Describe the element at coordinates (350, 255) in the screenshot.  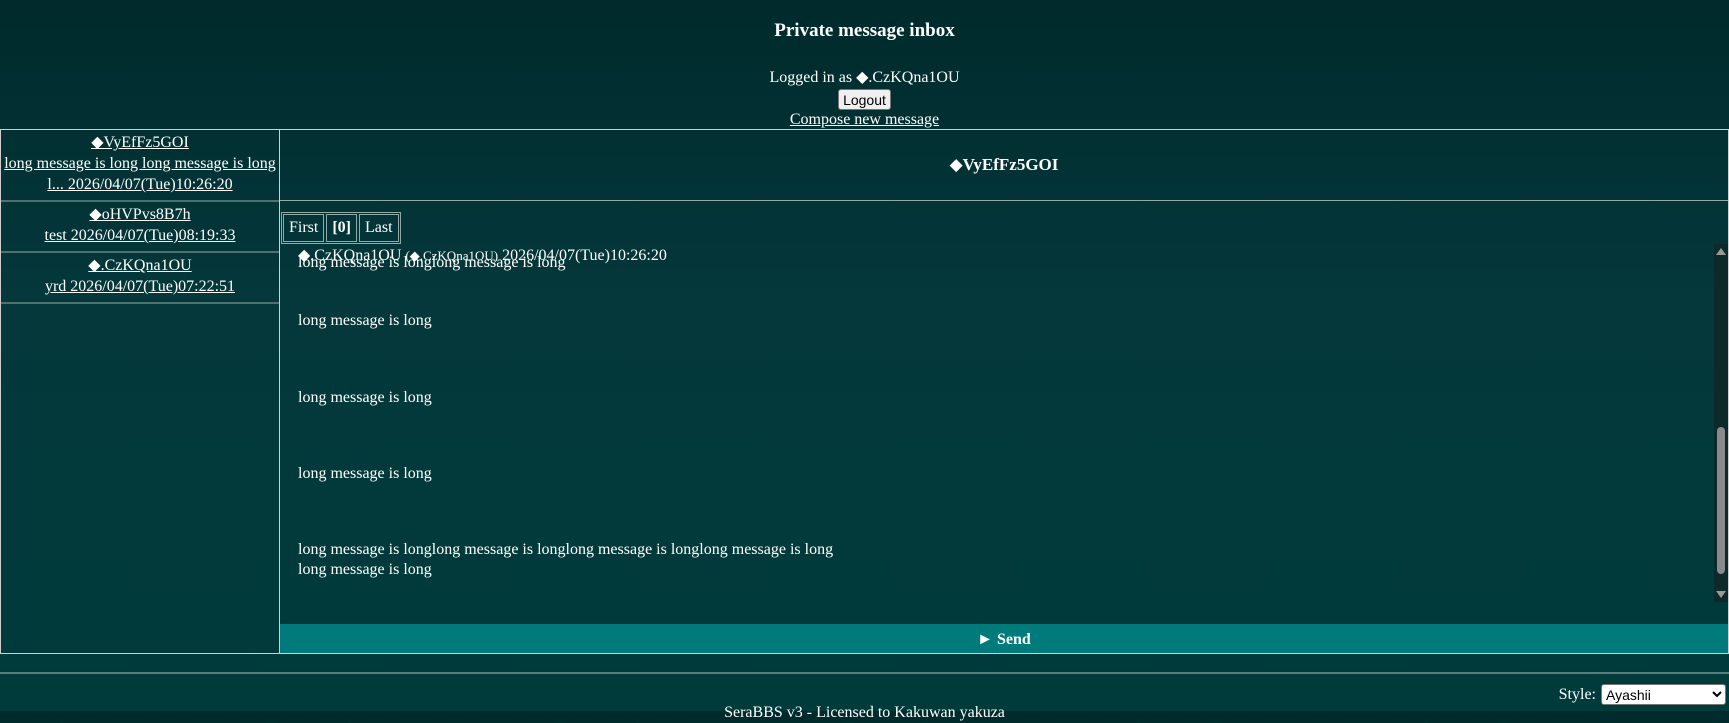
I see `message-author: ◆.CzKQna1OU` at that location.